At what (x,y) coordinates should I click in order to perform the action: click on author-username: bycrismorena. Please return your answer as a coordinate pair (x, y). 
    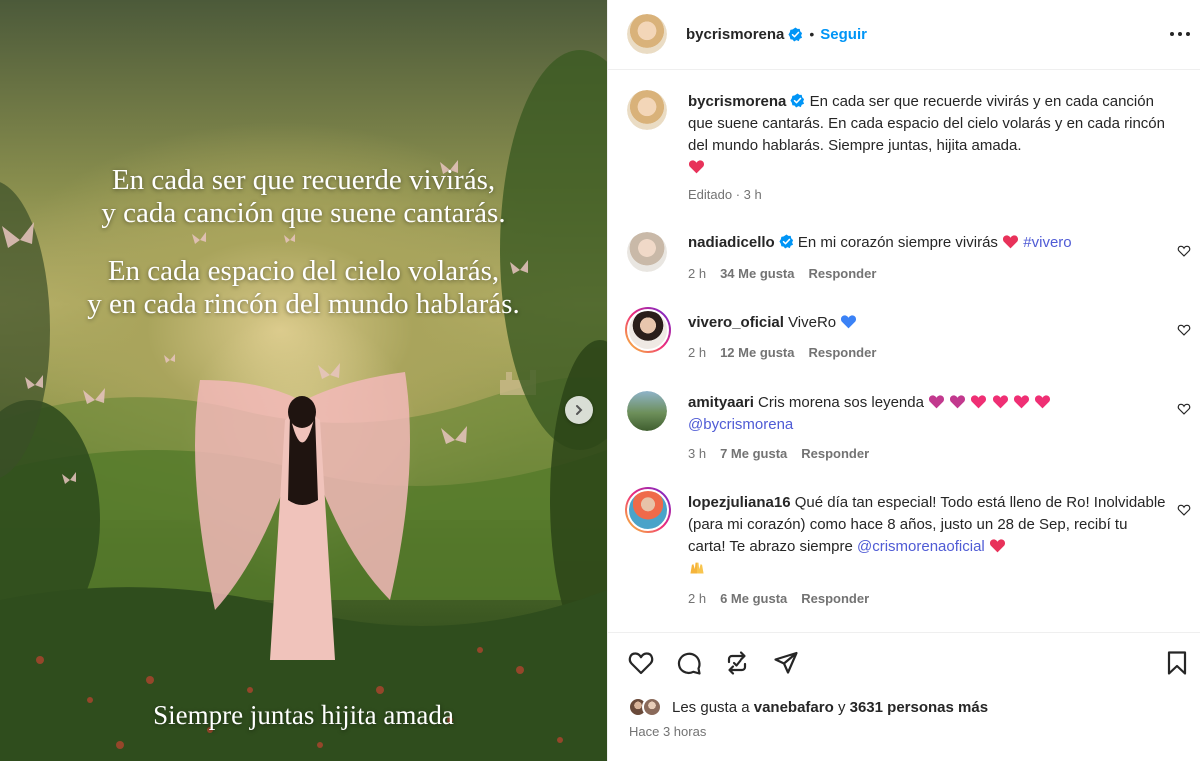
    Looking at the image, I should click on (735, 34).